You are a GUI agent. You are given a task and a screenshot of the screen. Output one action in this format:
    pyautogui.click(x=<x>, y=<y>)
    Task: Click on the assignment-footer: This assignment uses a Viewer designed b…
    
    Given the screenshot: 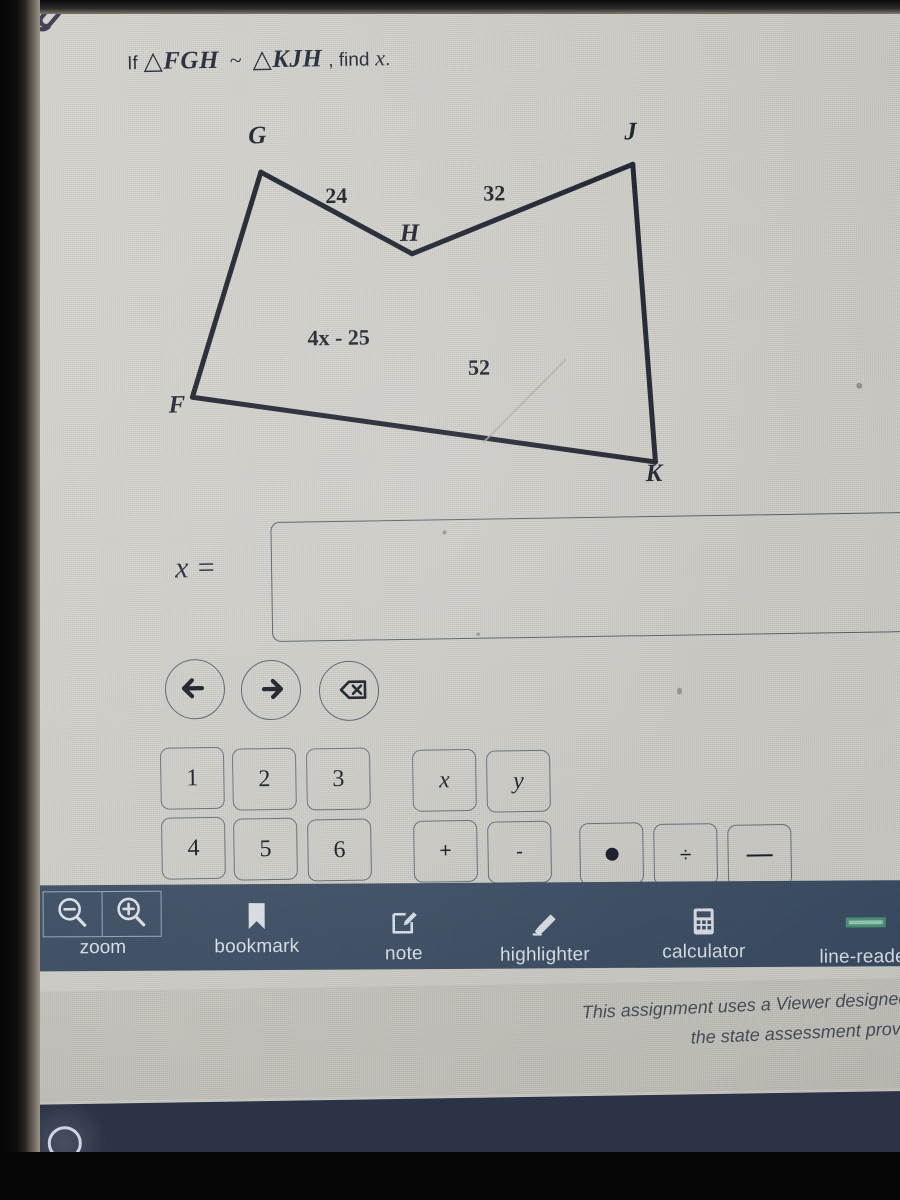 What is the action you would take?
    pyautogui.click(x=464, y=1039)
    